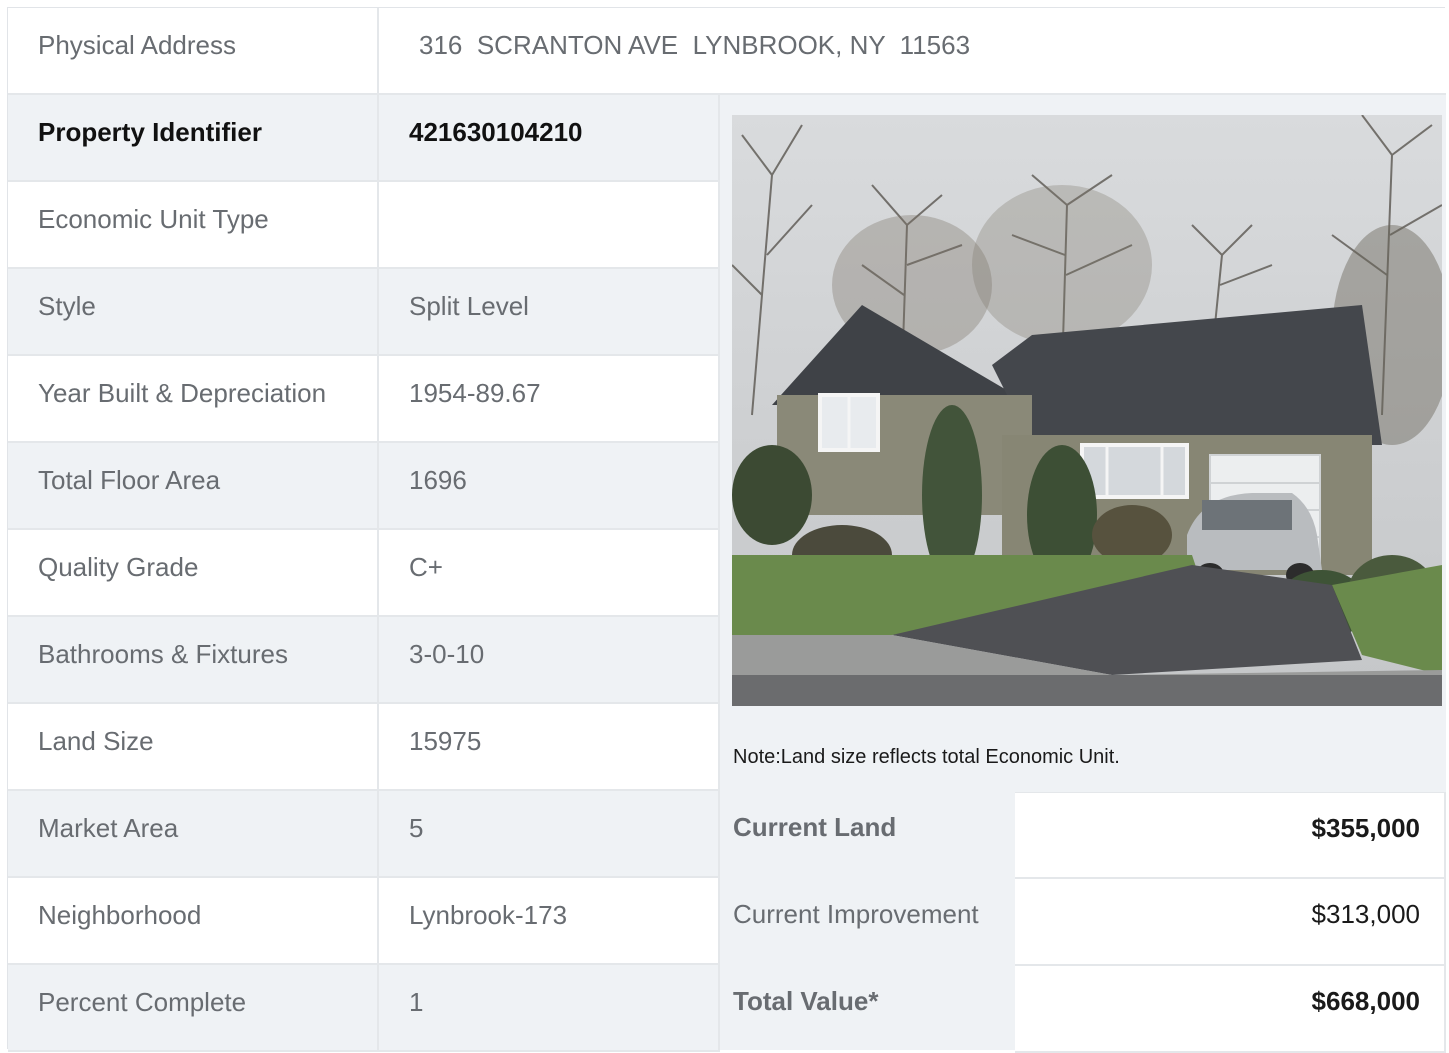  Describe the element at coordinates (549, 398) in the screenshot. I see `year-built-value: 1954-89.67` at that location.